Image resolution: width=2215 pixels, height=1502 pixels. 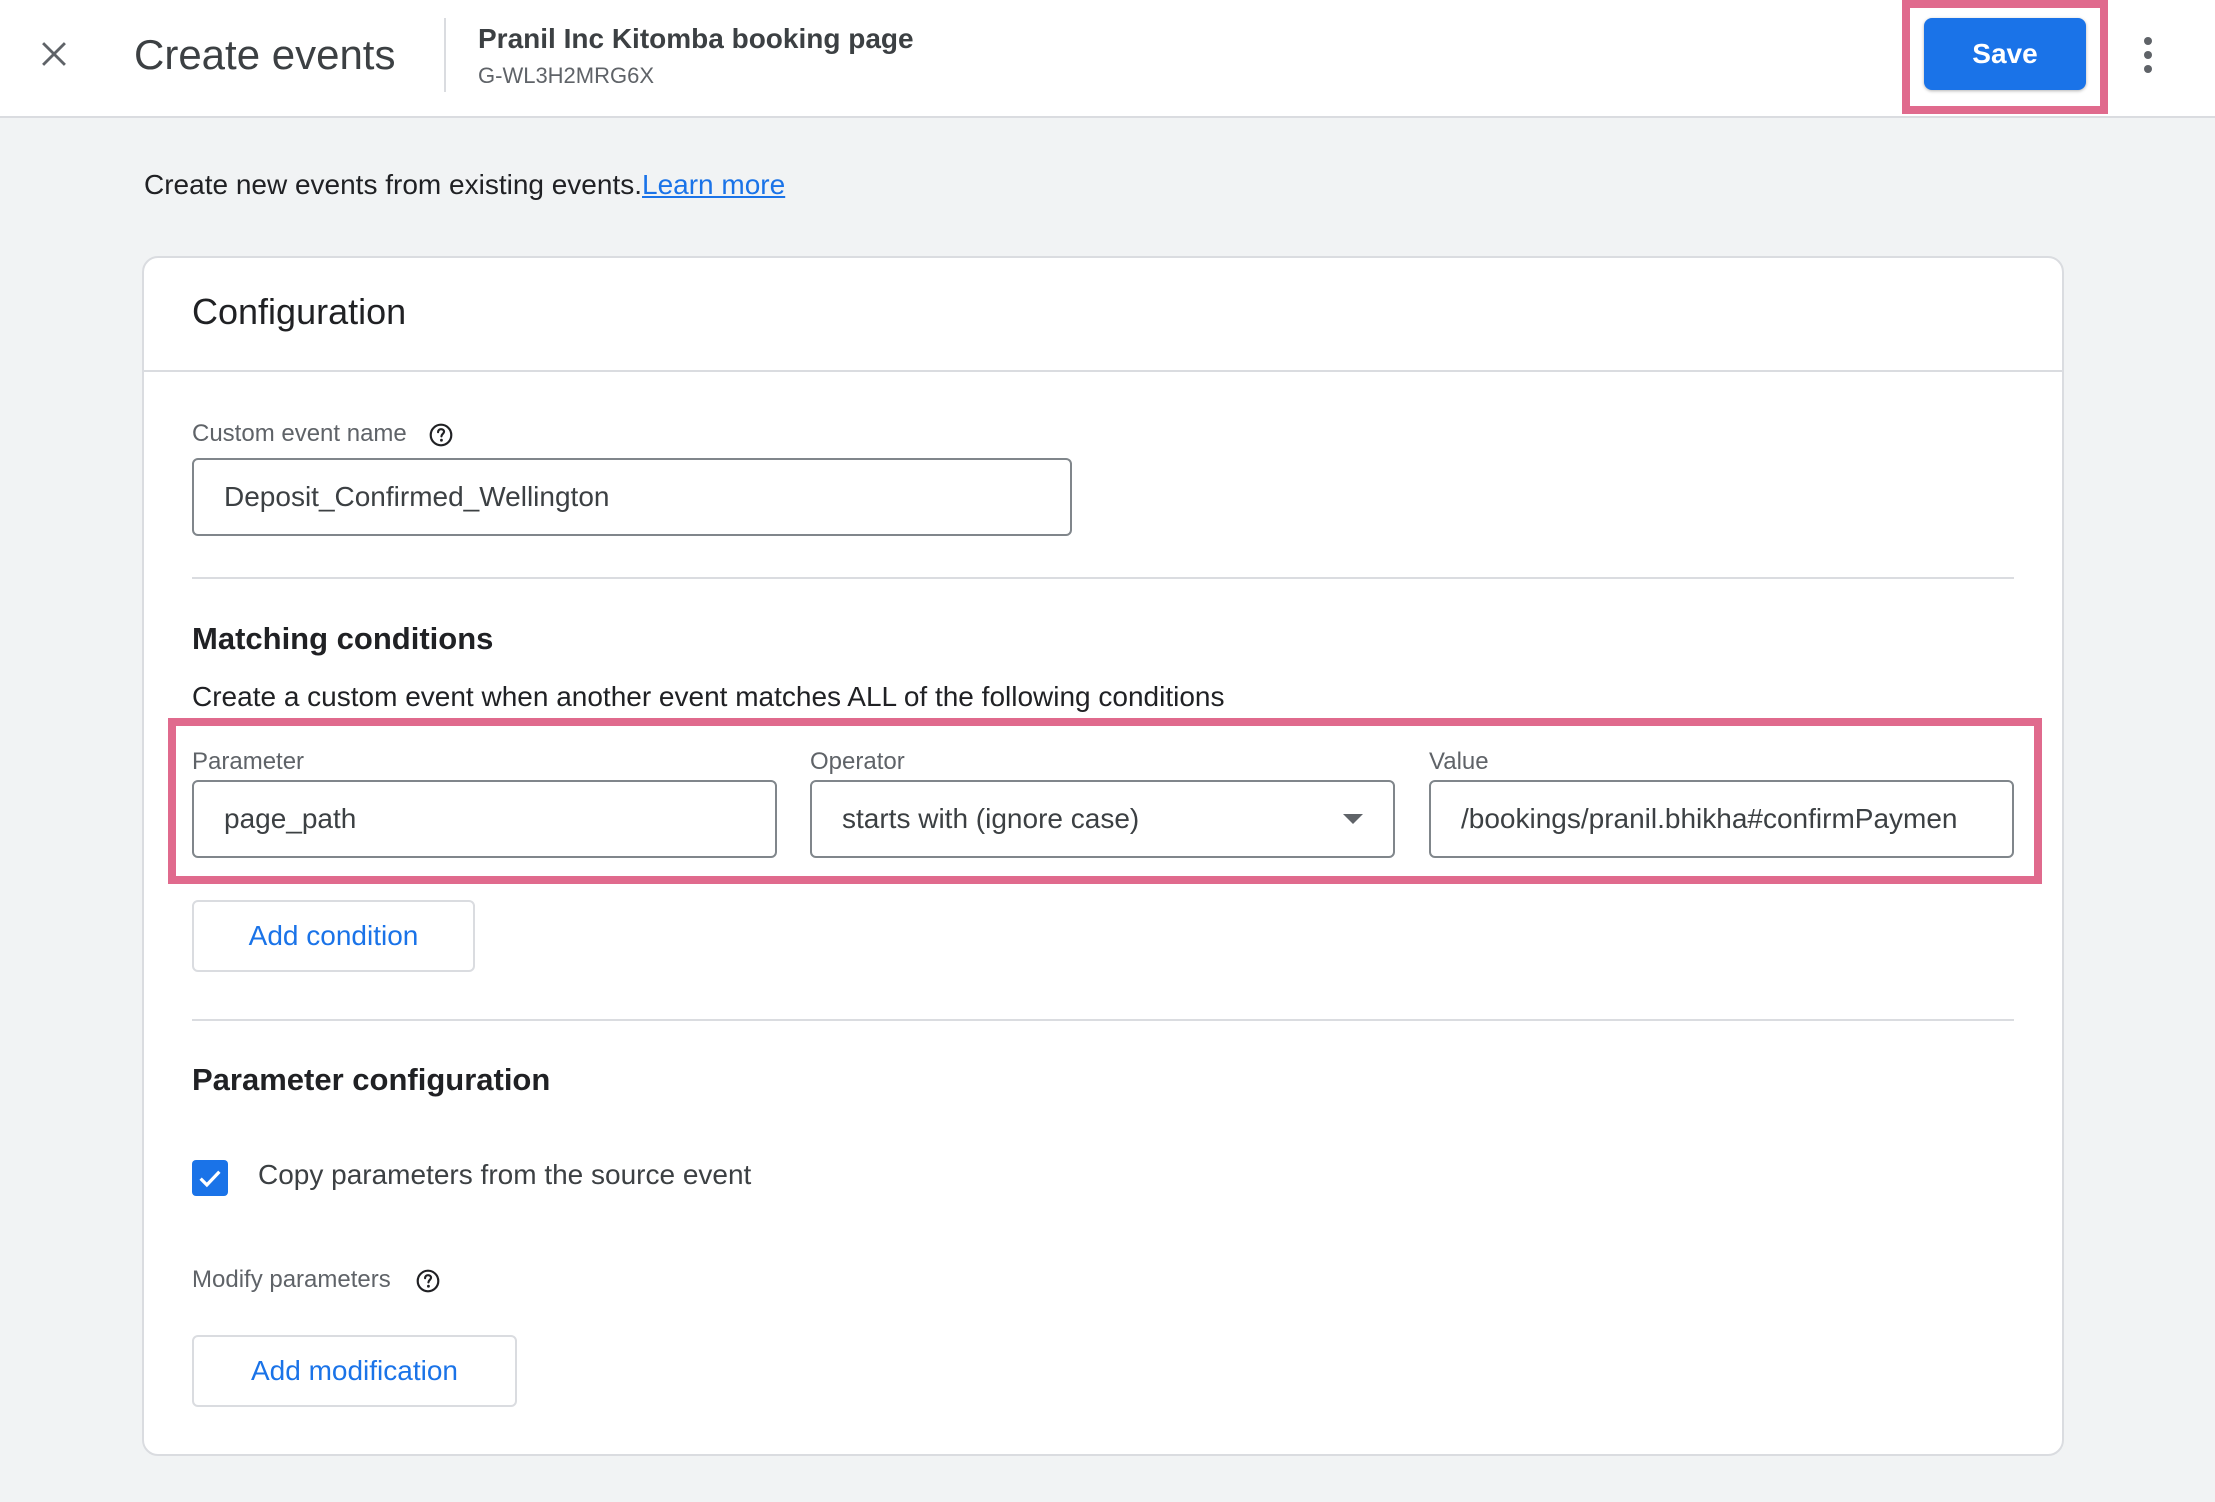 I want to click on operator-select: starts with (ignore case), so click(x=1102, y=819).